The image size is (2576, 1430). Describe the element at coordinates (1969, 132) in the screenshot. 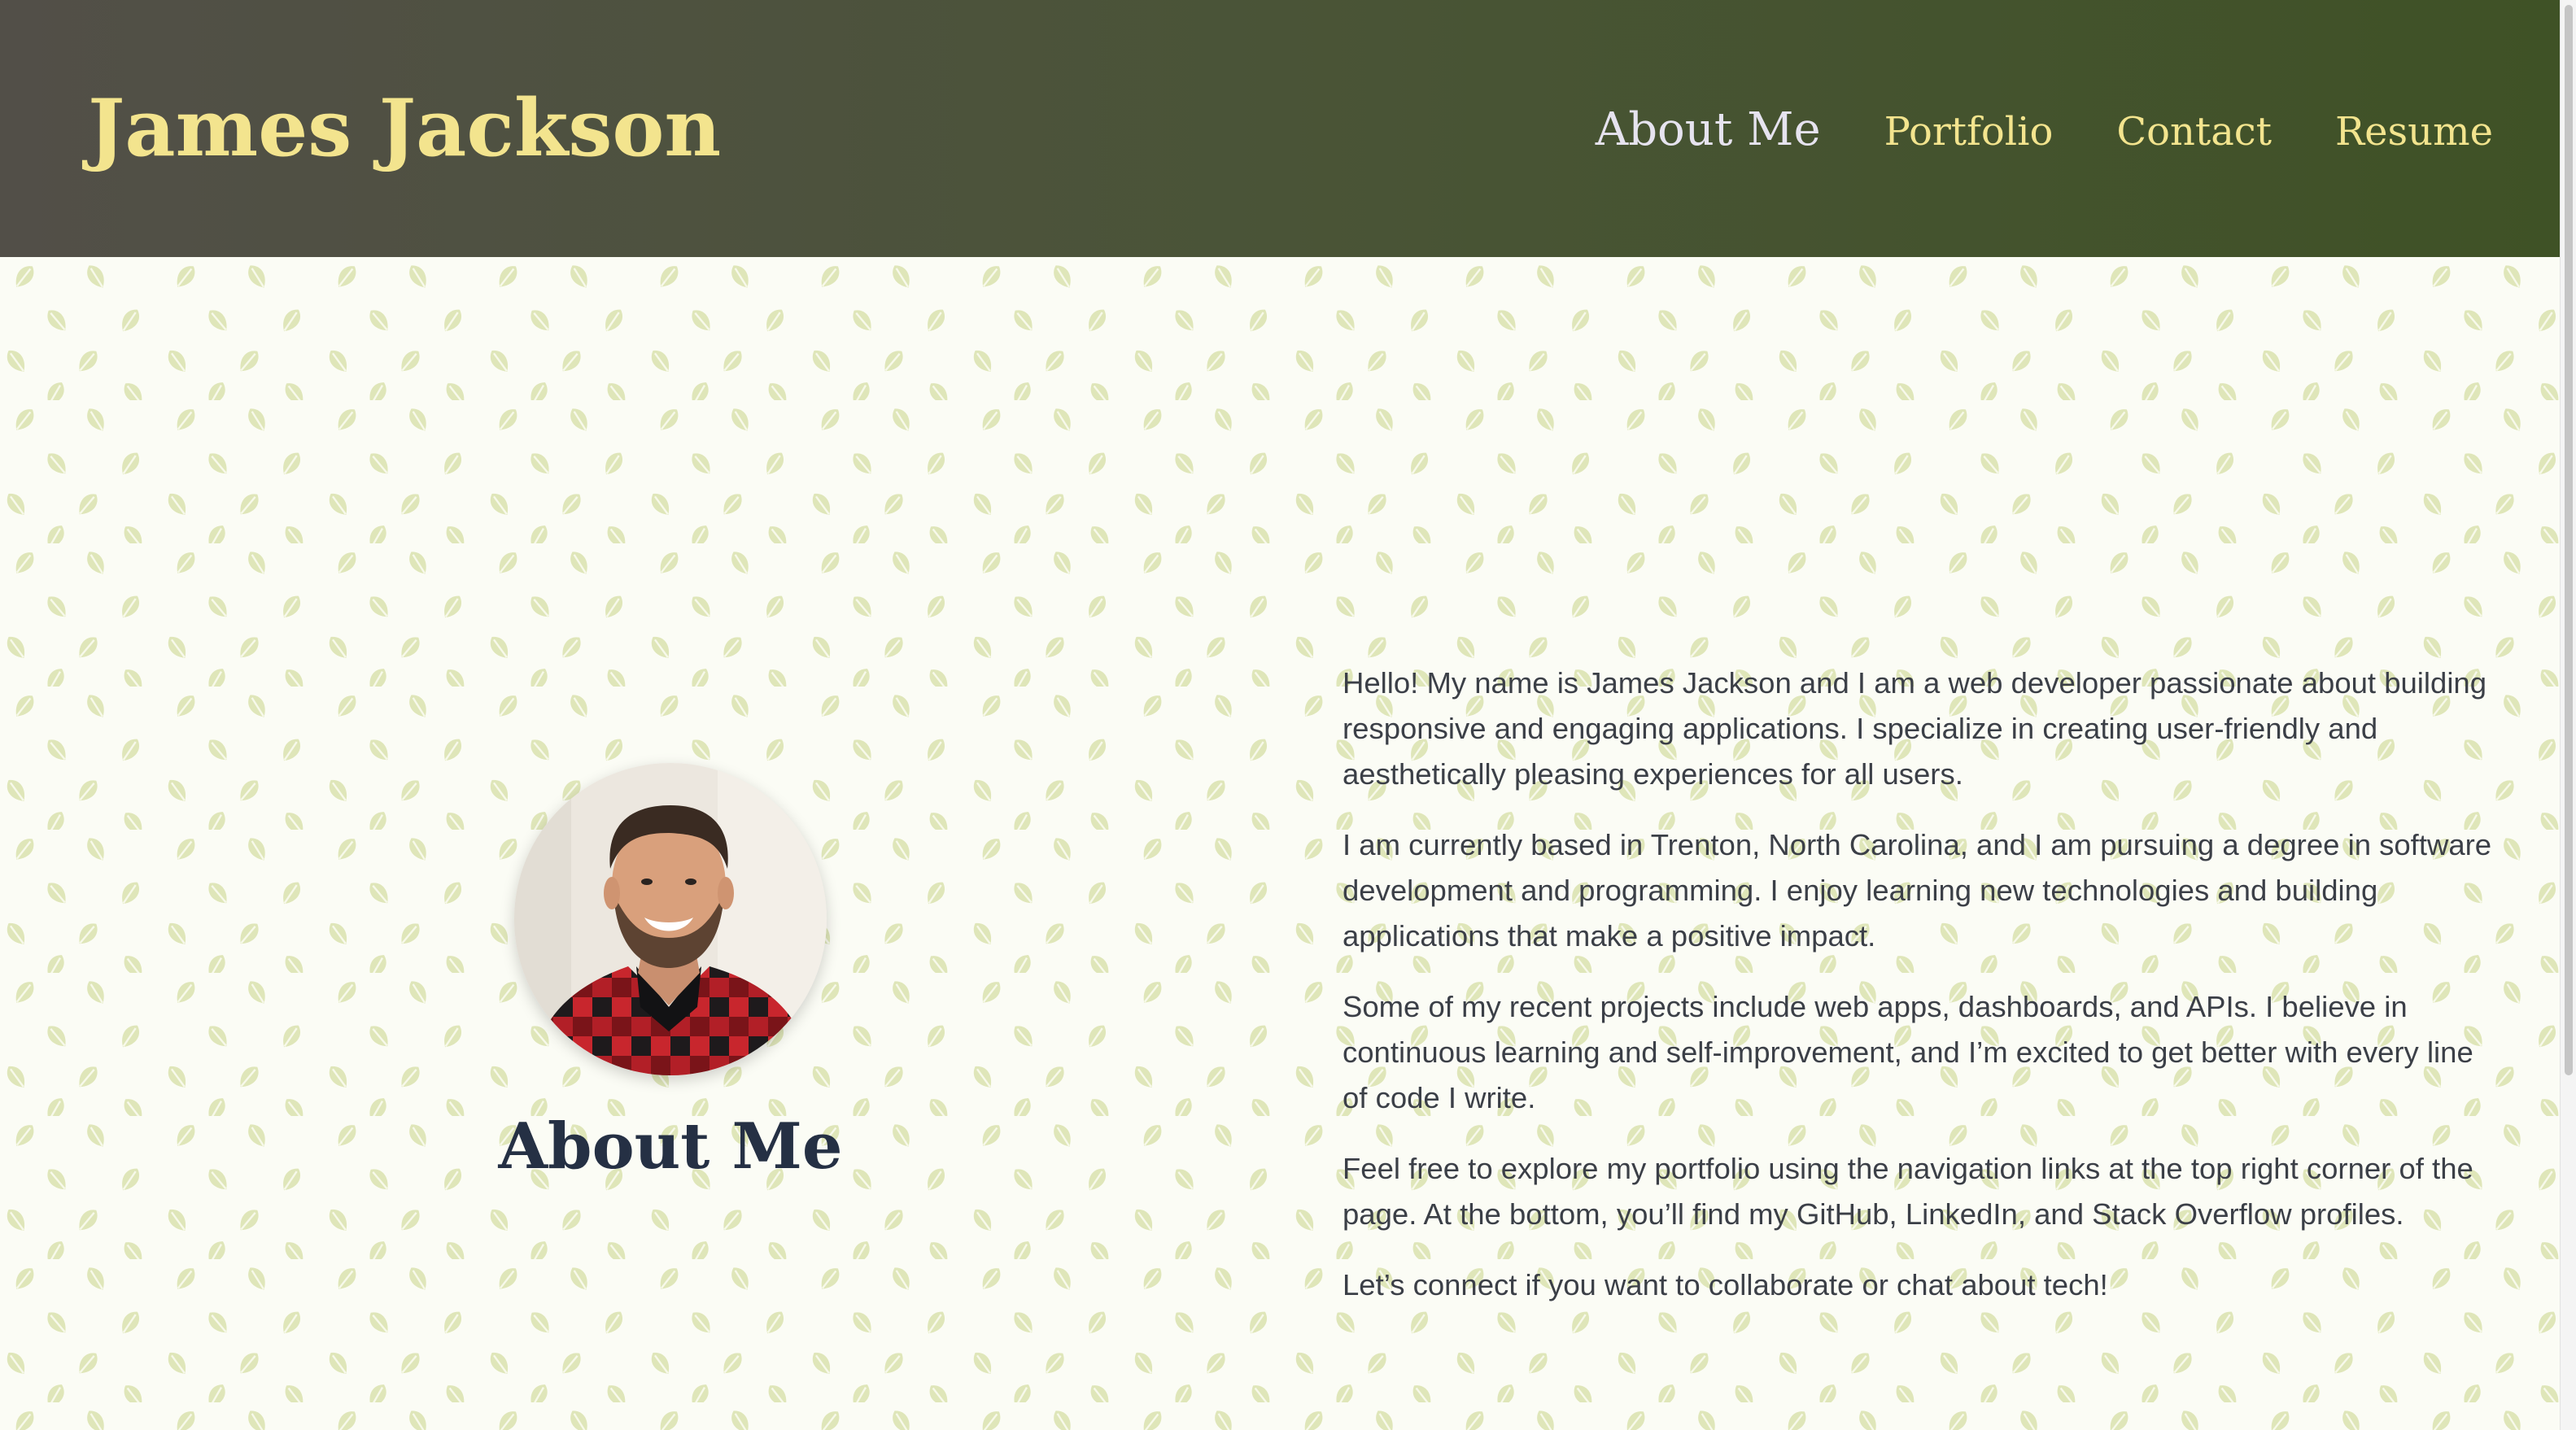

I see `nav-link-portfolio: Portfolio` at that location.